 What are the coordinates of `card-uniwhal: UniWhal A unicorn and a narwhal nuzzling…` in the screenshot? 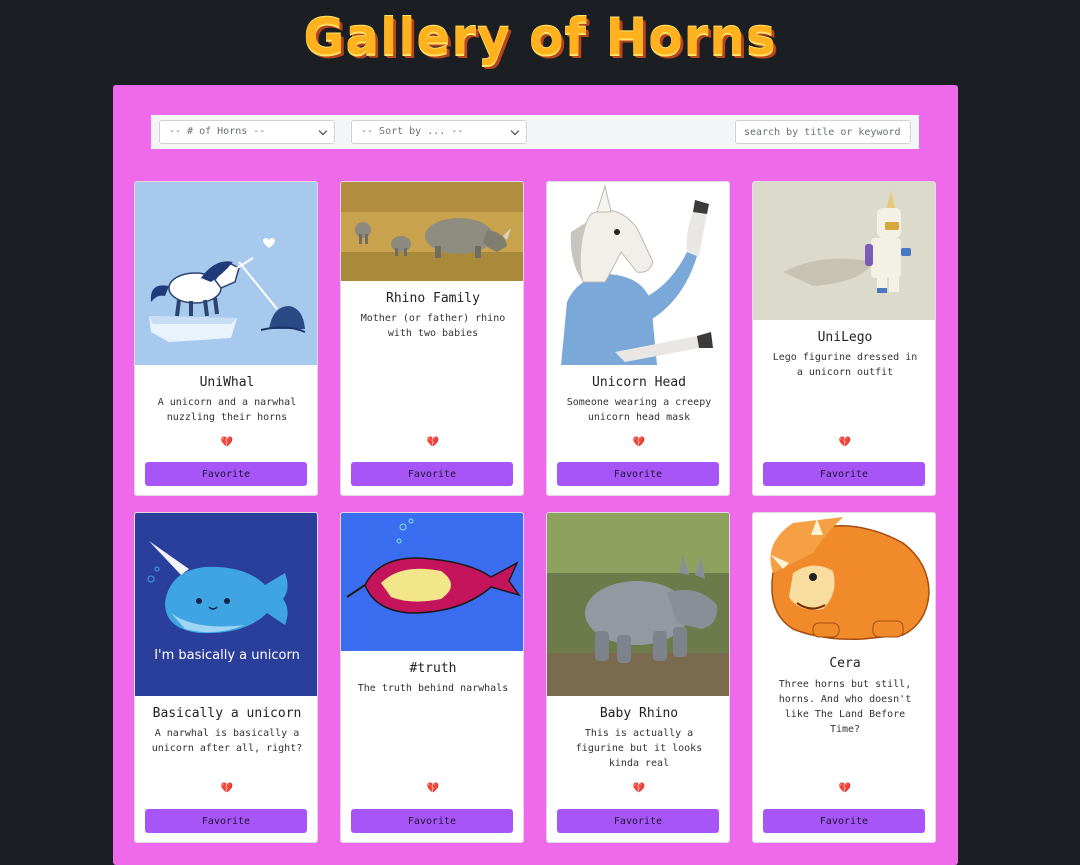 It's located at (226, 338).